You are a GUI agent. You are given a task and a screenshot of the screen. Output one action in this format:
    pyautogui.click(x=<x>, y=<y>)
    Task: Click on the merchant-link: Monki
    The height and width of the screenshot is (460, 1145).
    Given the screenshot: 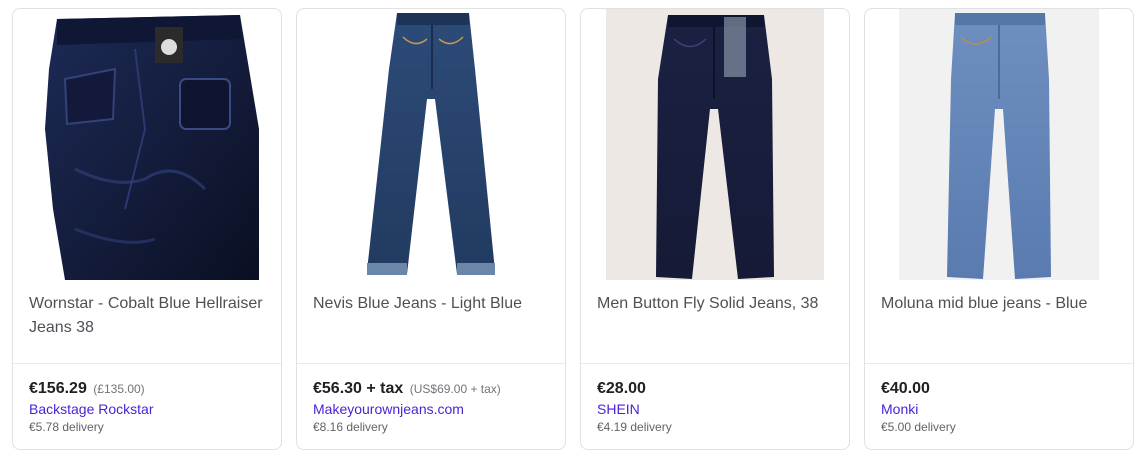 What is the action you would take?
    pyautogui.click(x=899, y=409)
    